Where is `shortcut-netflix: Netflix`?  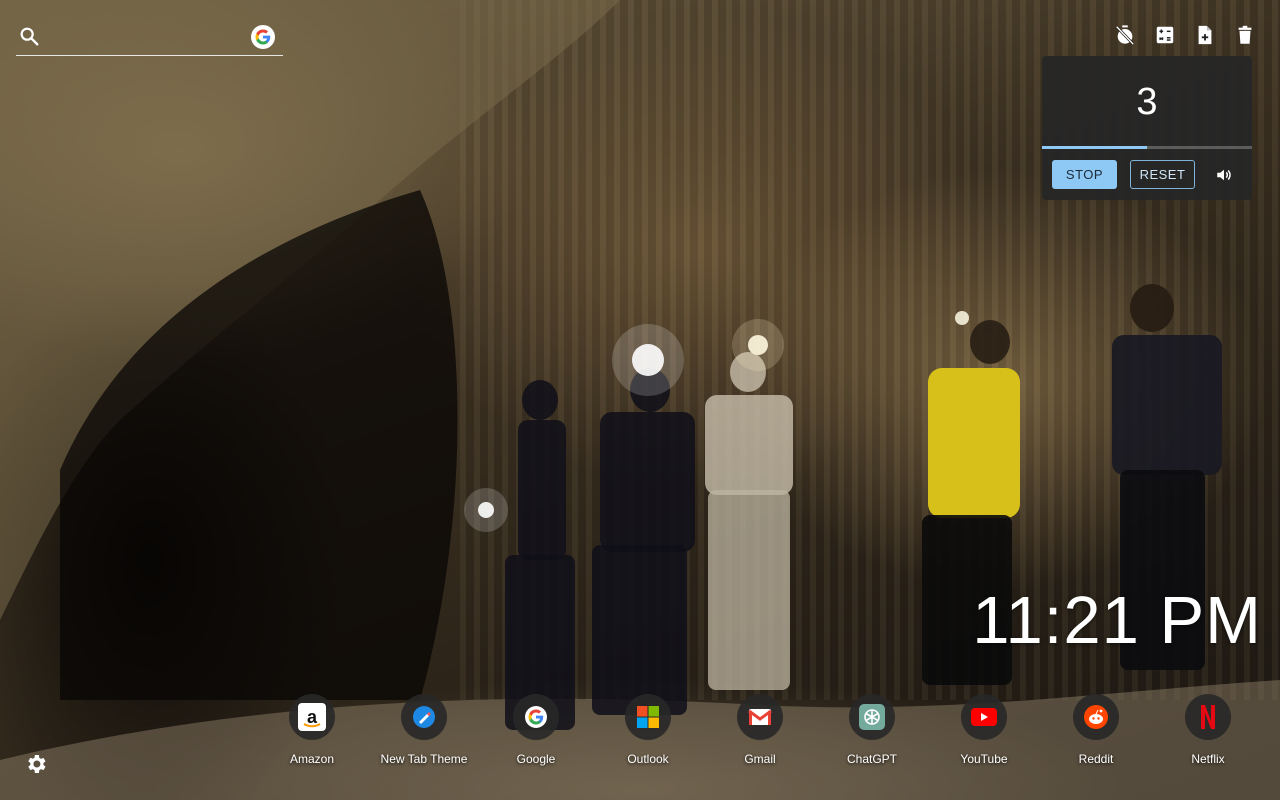
shortcut-netflix: Netflix is located at coordinates (1208, 730).